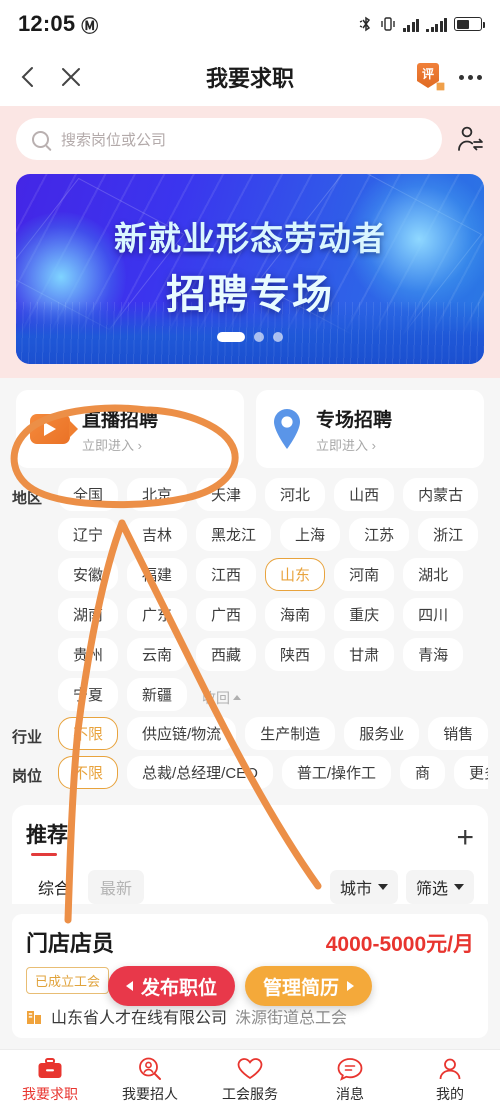 The image size is (500, 1111). I want to click on chip-region: 贵州, so click(88, 654).